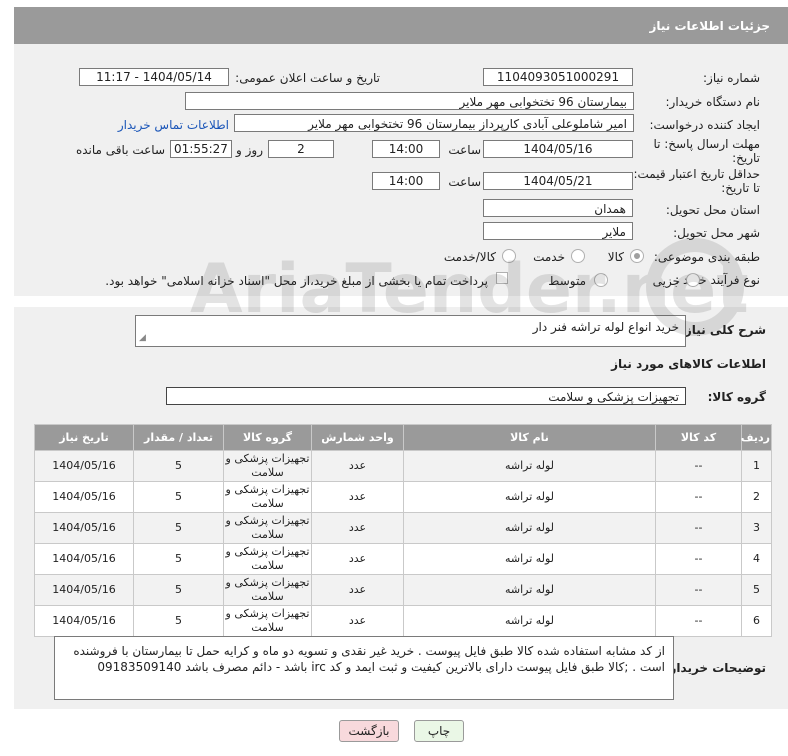  Describe the element at coordinates (558, 181) in the screenshot. I see `price-validity-date: 1404/05/21` at that location.